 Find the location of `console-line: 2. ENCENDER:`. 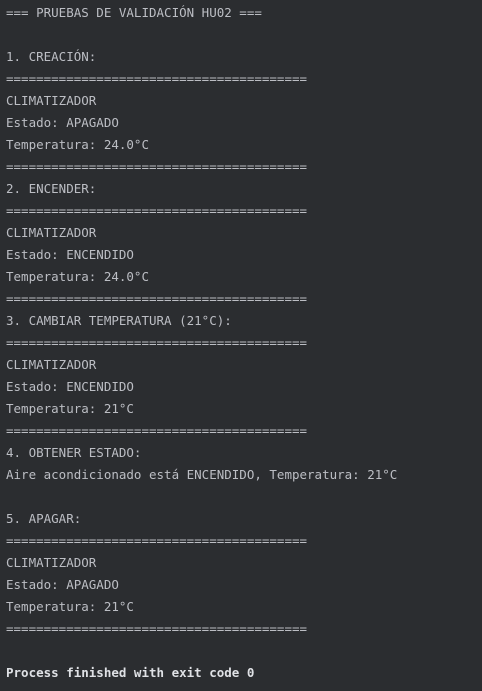

console-line: 2. ENCENDER: is located at coordinates (51, 188).